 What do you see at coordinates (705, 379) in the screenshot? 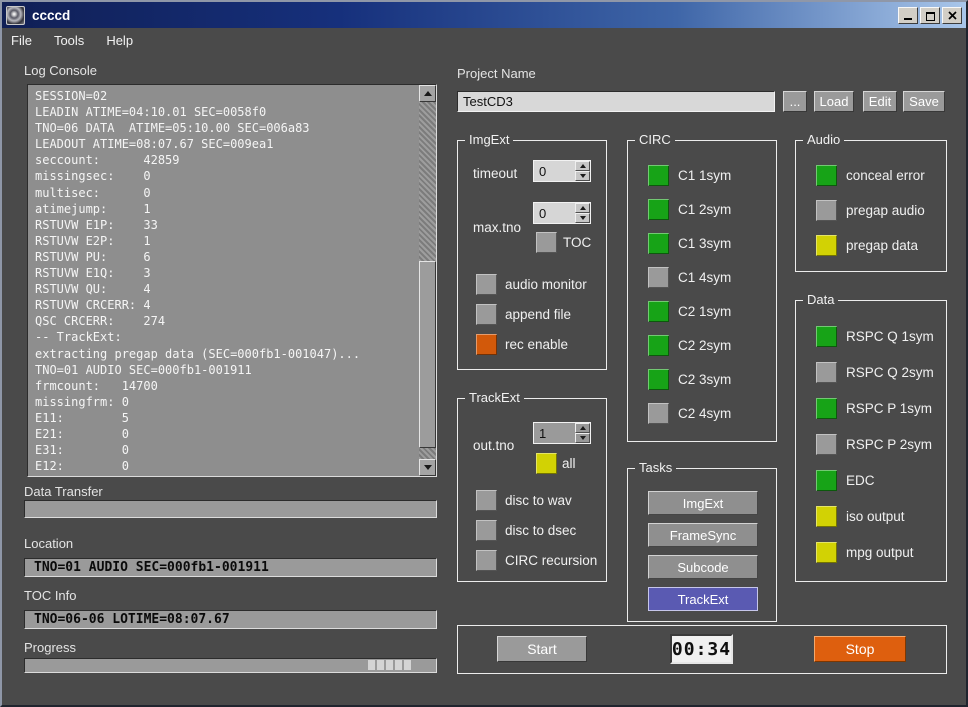
I see `c2-3sym-label: C2 3sym` at bounding box center [705, 379].